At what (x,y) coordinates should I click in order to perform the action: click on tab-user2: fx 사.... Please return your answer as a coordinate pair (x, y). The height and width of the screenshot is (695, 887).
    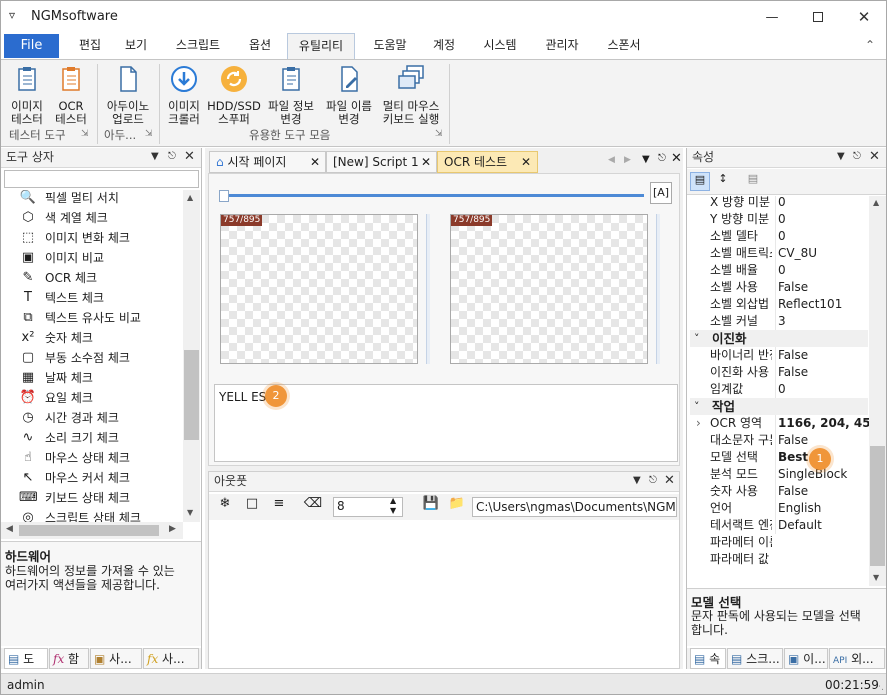
    Looking at the image, I should click on (171, 658).